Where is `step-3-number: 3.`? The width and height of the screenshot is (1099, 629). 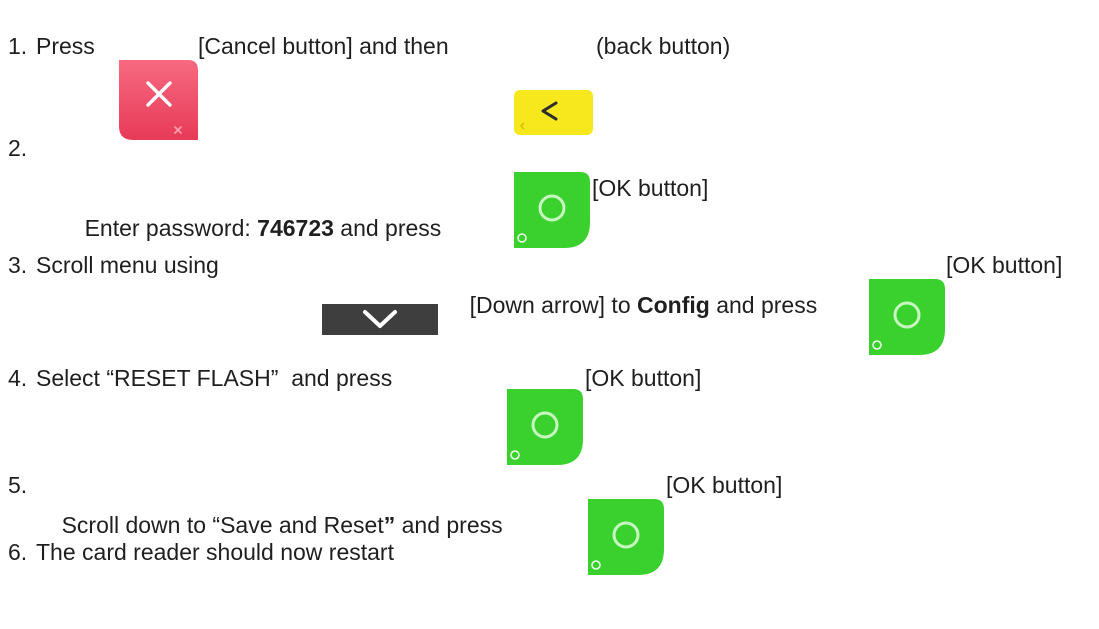
step-3-number: 3. is located at coordinates (18, 265).